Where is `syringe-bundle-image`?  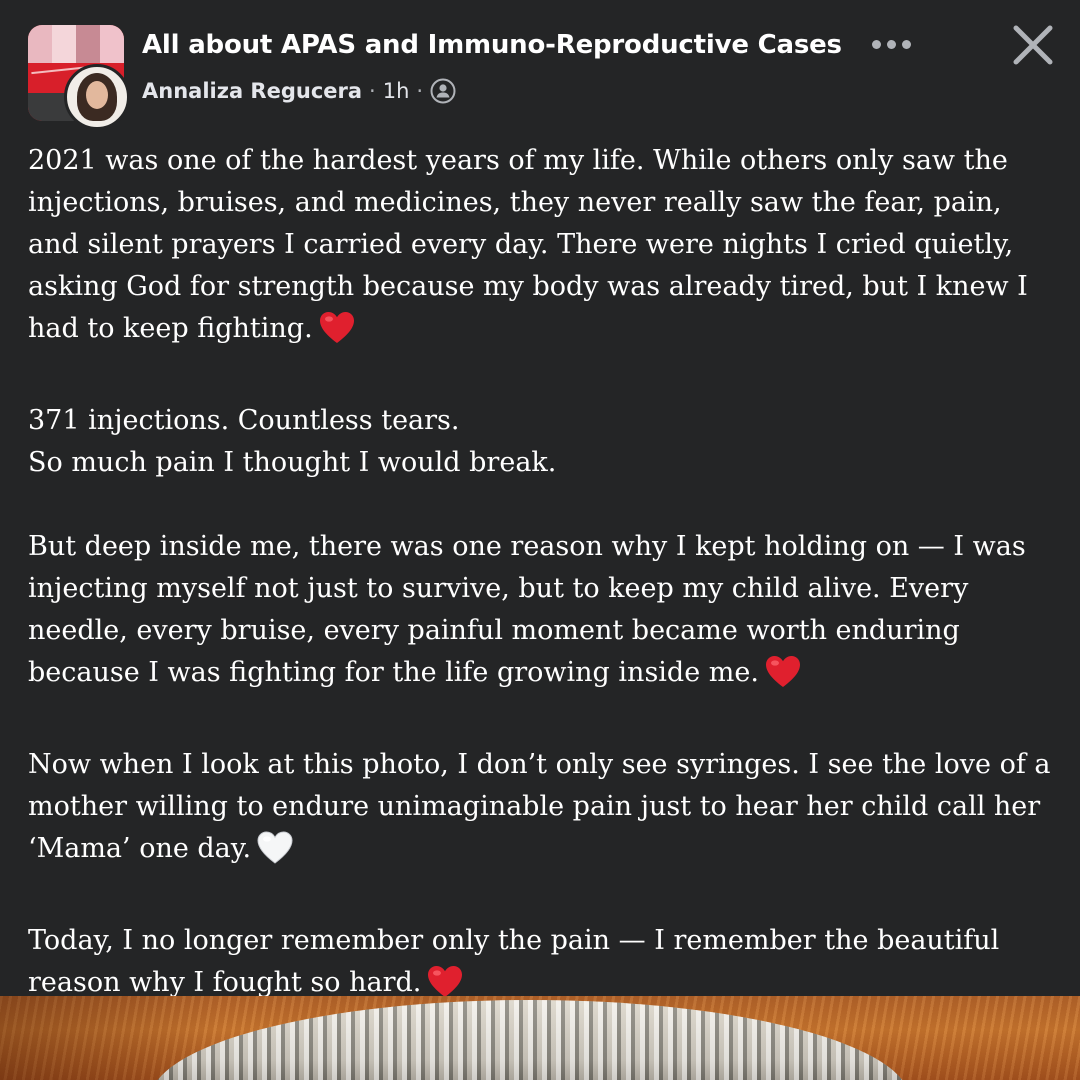 syringe-bundle-image is located at coordinates (530, 1040).